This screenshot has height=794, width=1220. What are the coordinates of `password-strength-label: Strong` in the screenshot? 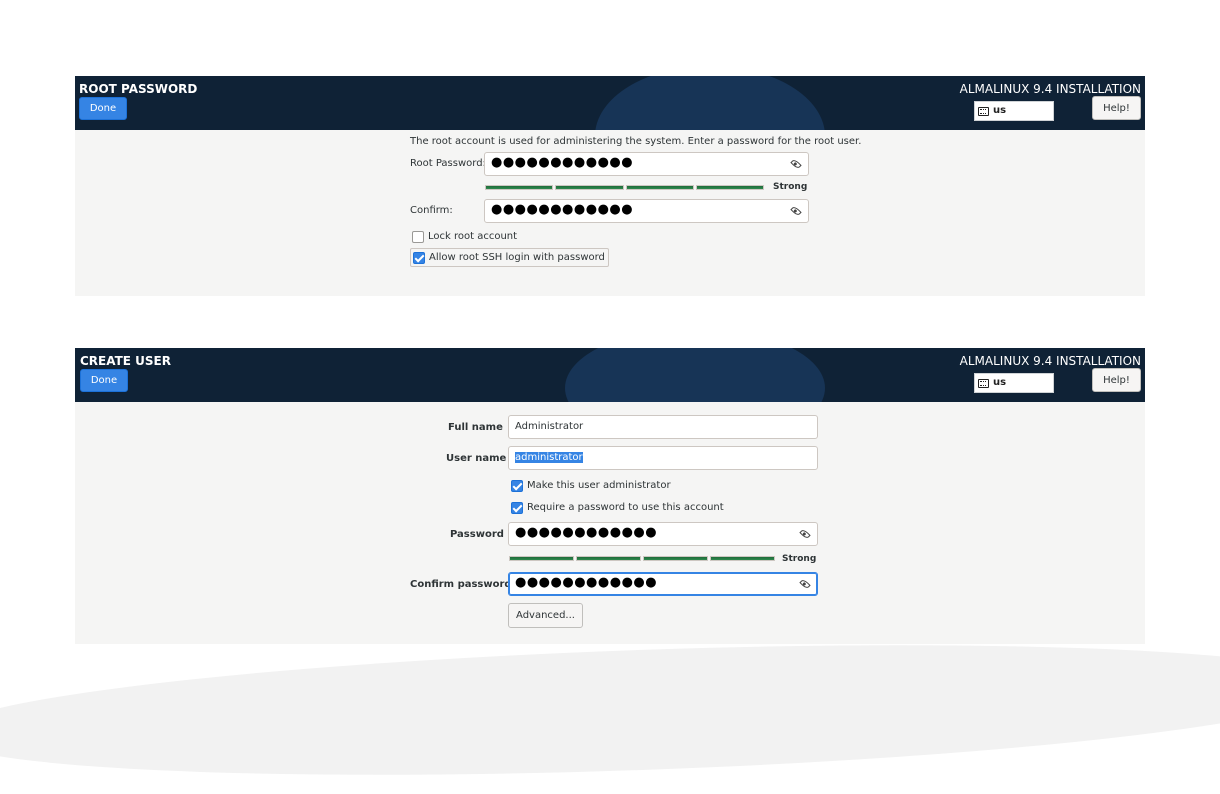 It's located at (799, 559).